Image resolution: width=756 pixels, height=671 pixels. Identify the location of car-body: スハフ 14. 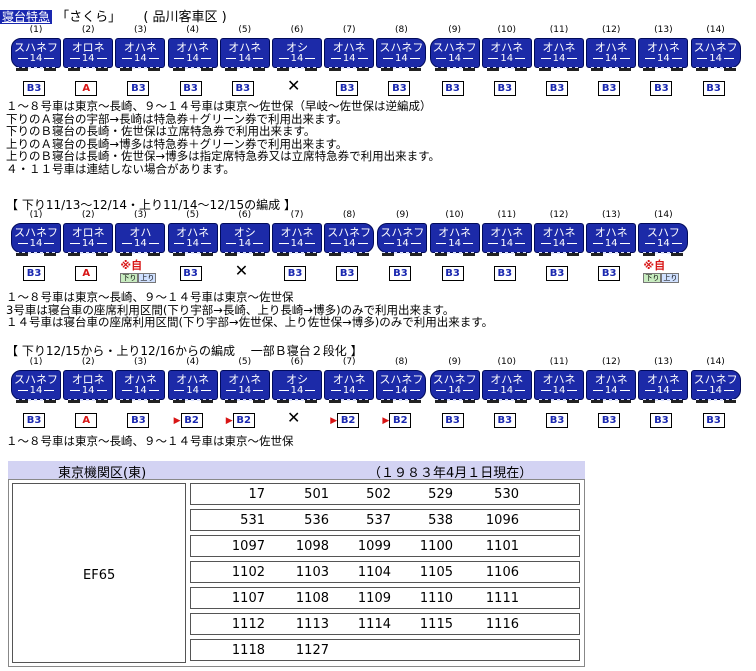
(663, 238).